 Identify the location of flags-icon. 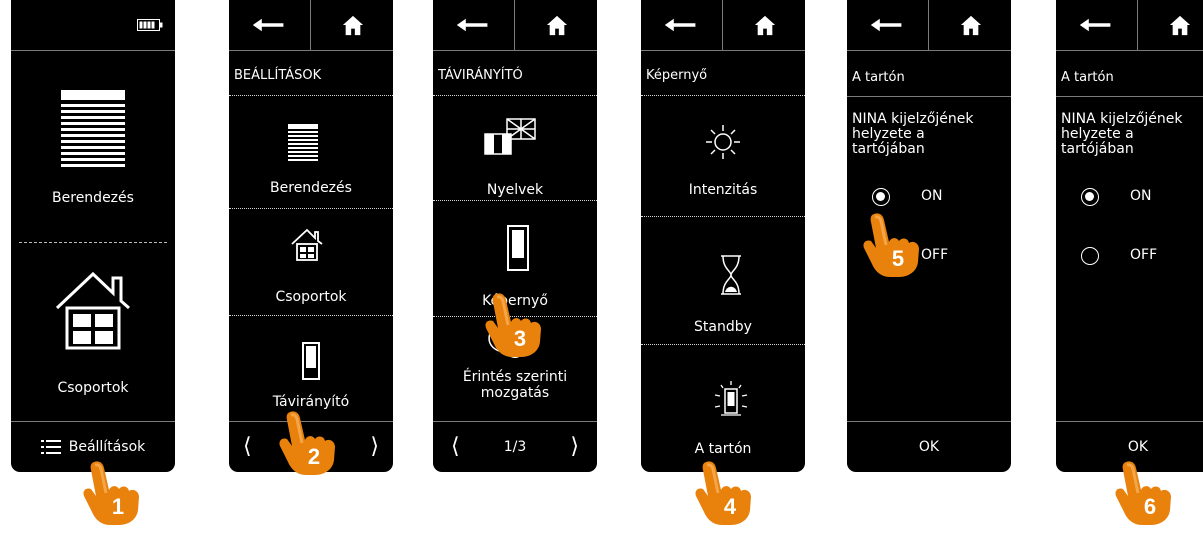
(510, 136).